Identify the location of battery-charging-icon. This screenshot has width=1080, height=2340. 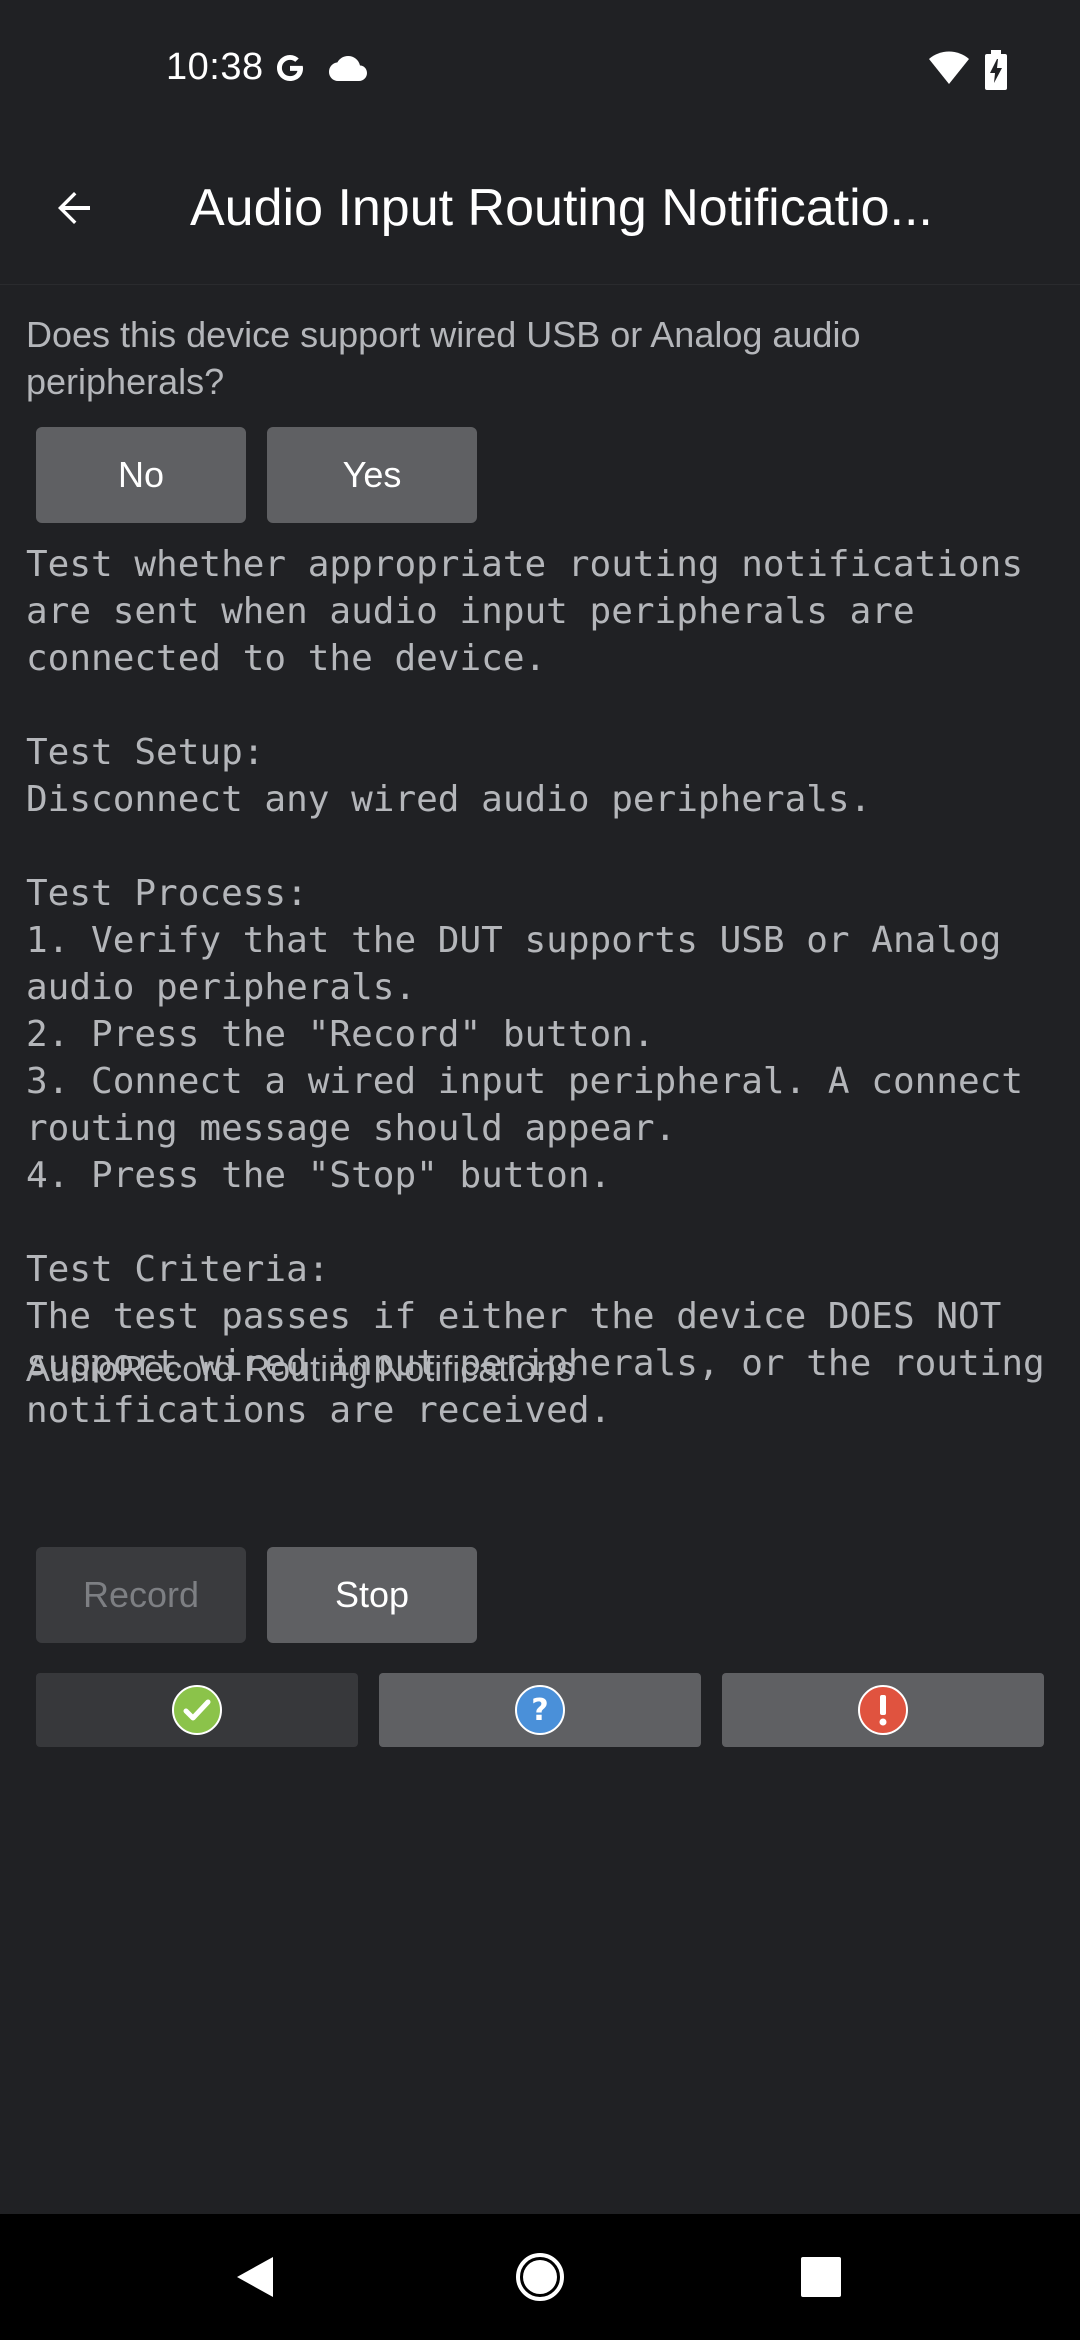
(996, 70).